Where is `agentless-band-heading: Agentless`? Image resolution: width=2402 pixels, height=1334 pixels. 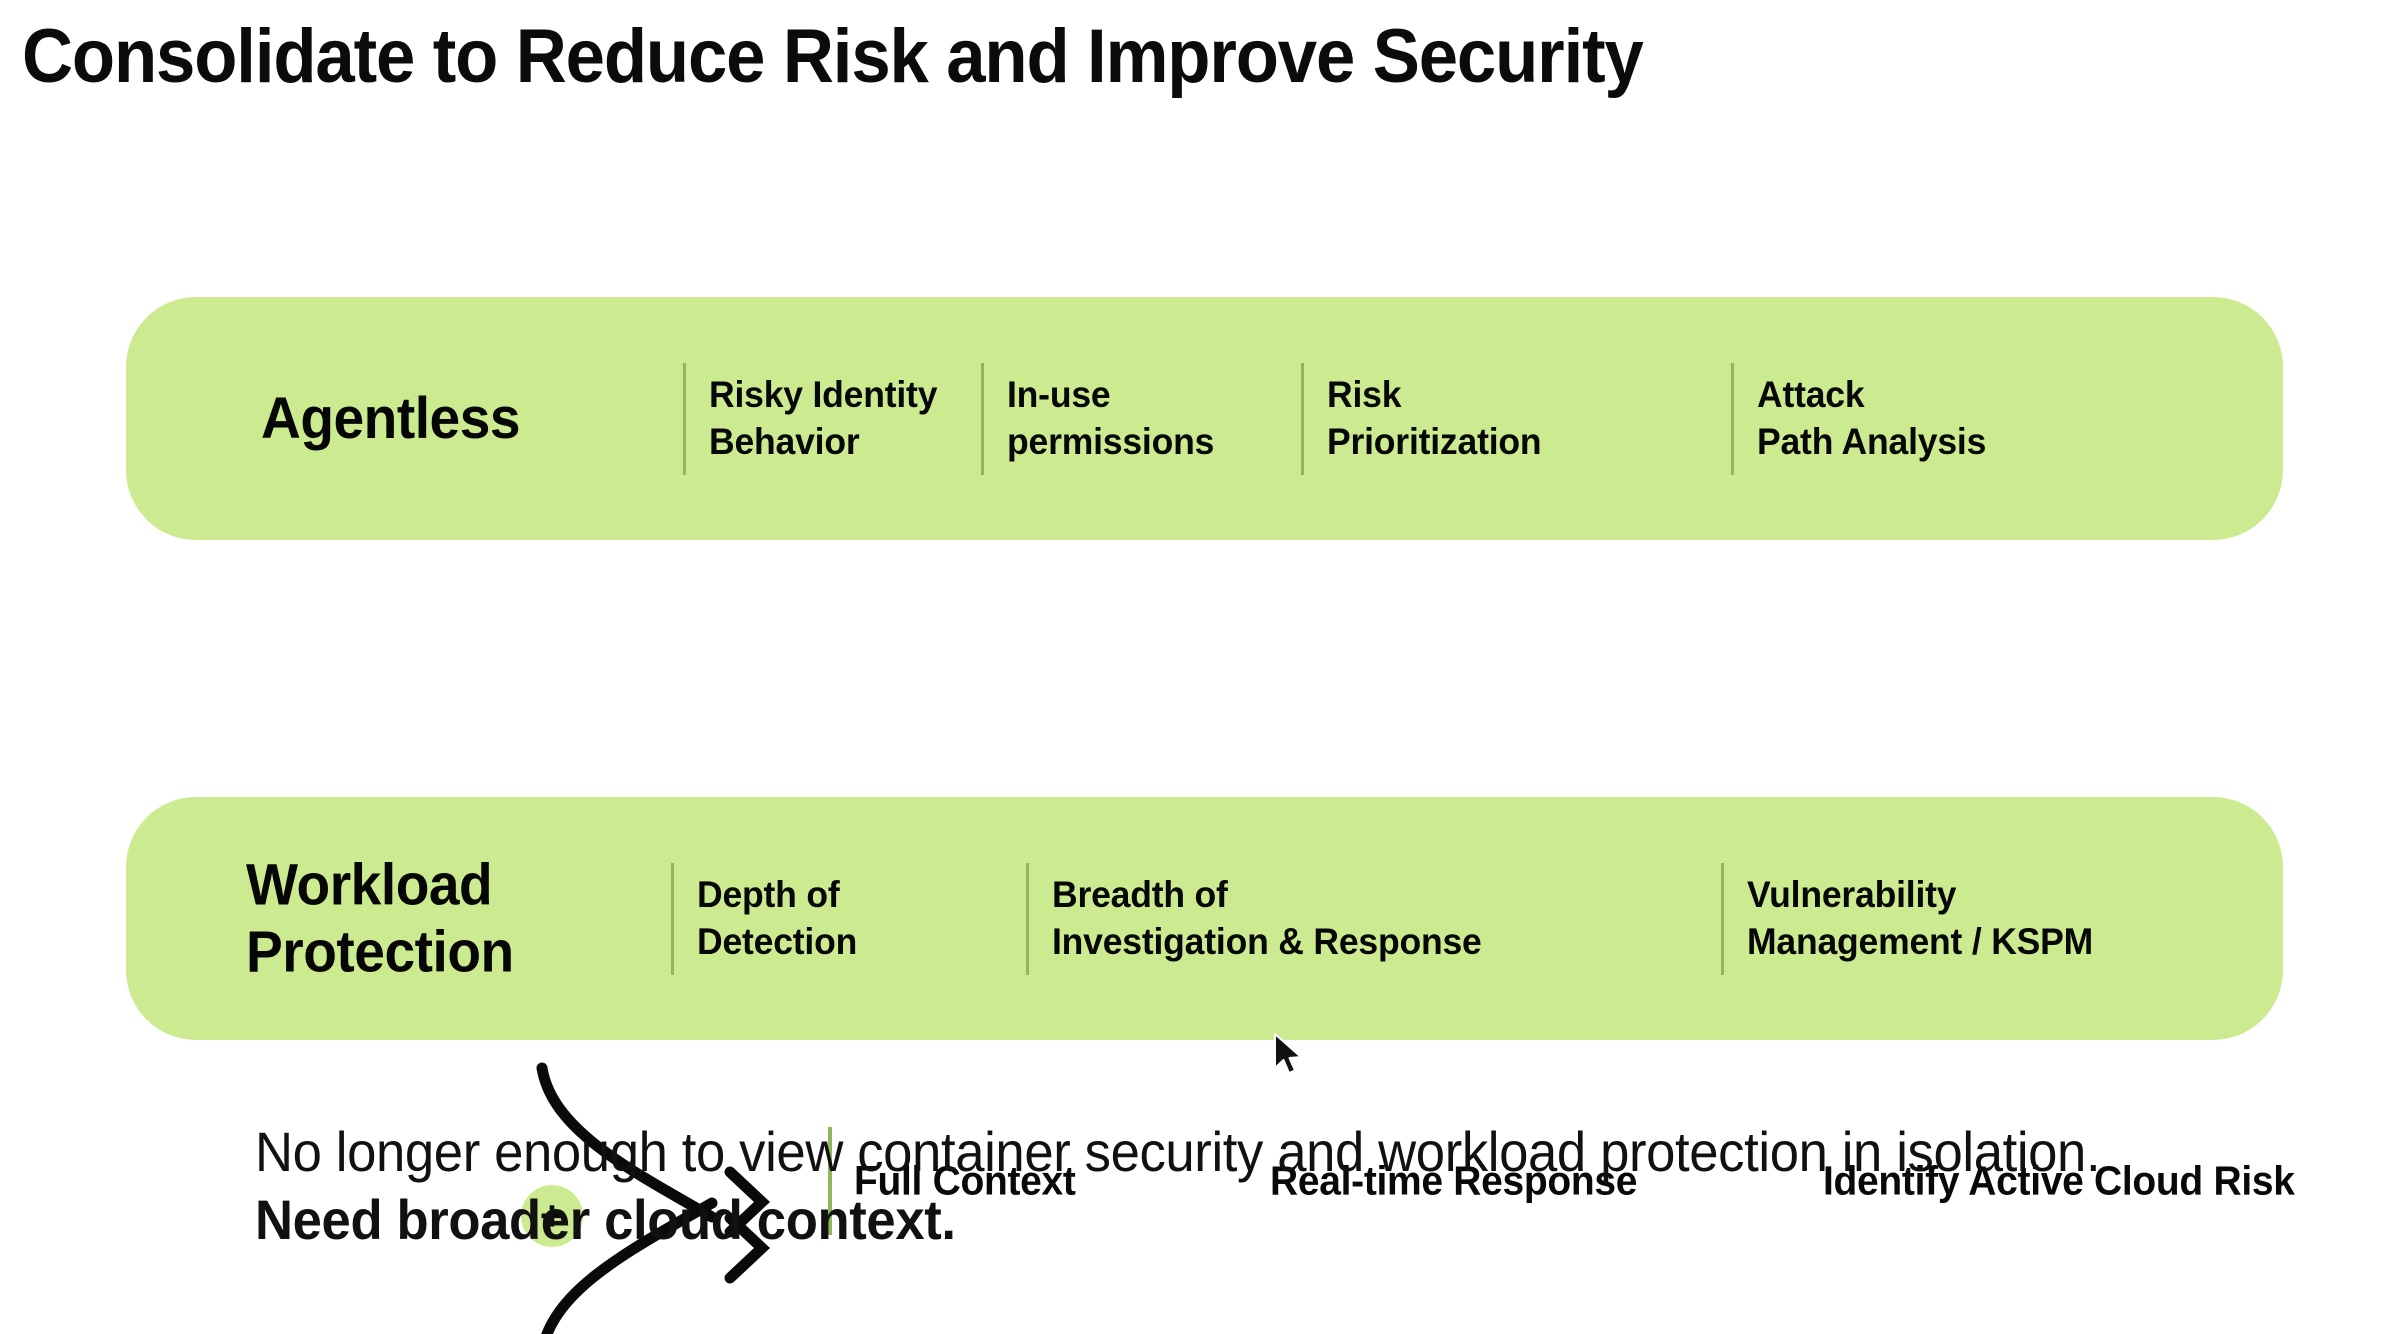 agentless-band-heading: Agentless is located at coordinates (391, 418).